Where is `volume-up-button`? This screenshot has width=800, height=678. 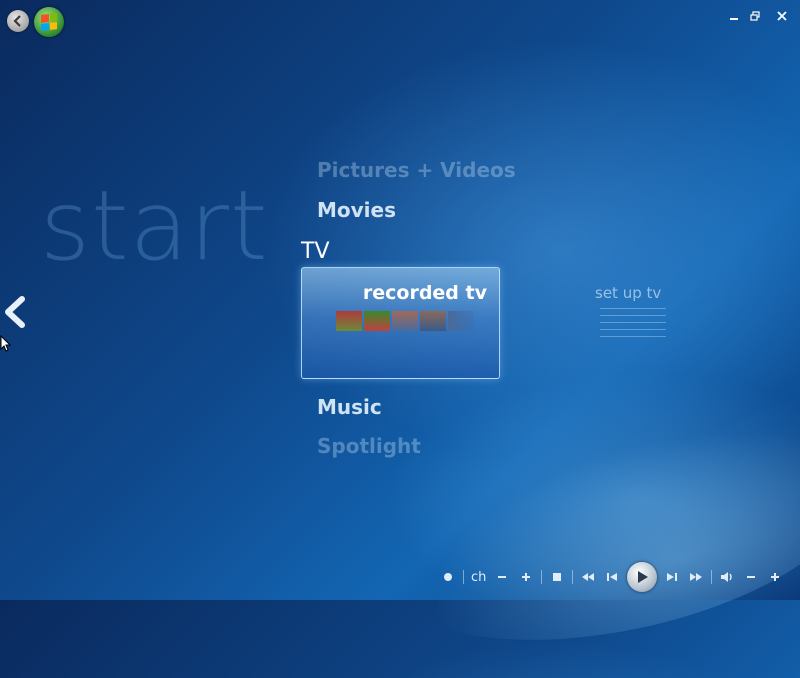 volume-up-button is located at coordinates (775, 577).